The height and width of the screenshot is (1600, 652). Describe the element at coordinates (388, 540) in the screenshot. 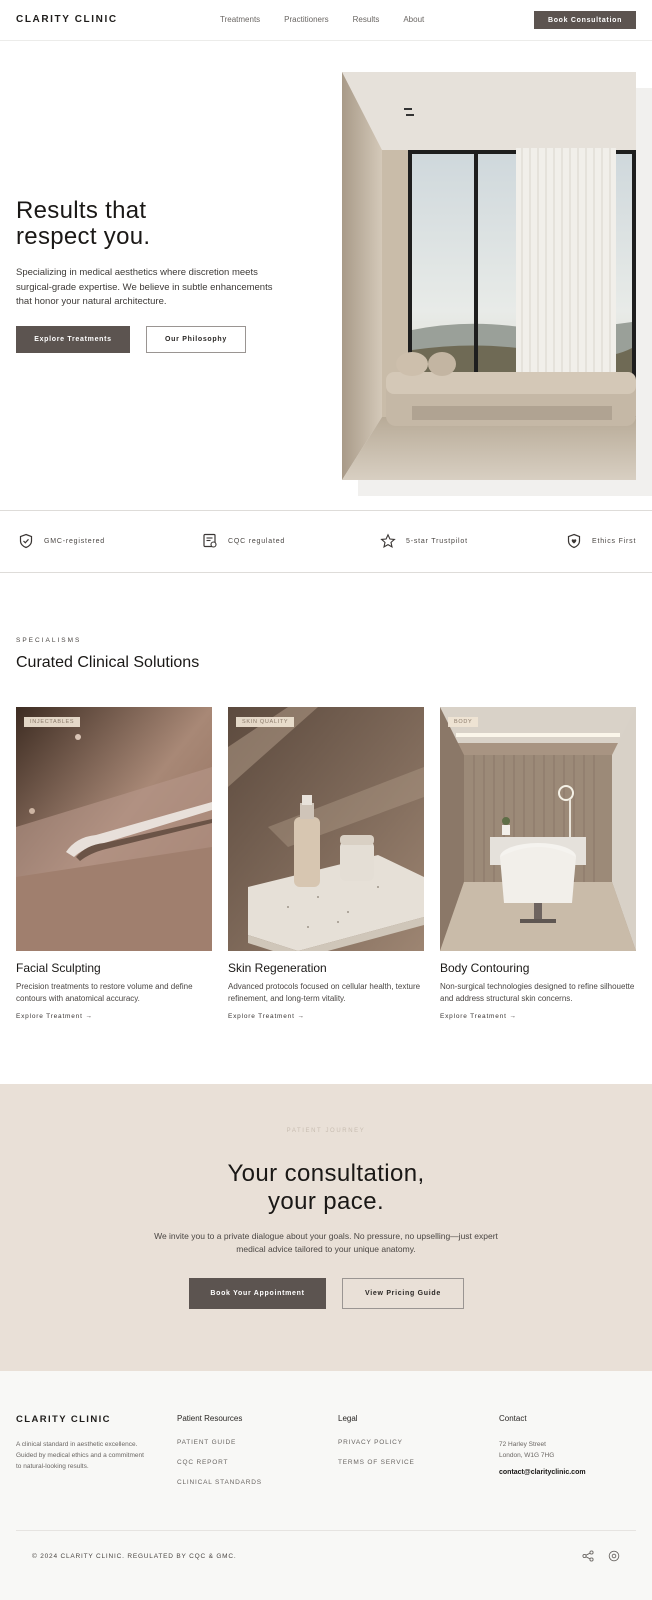

I see `star-icon` at that location.